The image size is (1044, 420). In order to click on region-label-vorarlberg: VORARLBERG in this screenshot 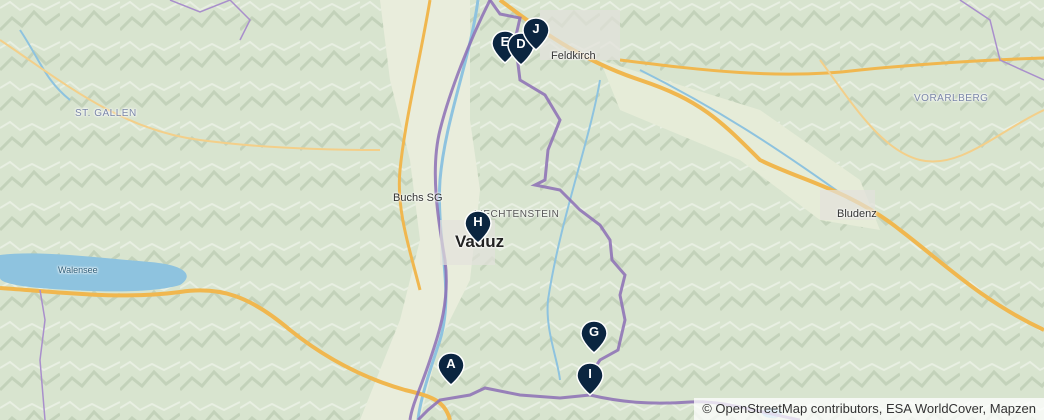, I will do `click(951, 98)`.